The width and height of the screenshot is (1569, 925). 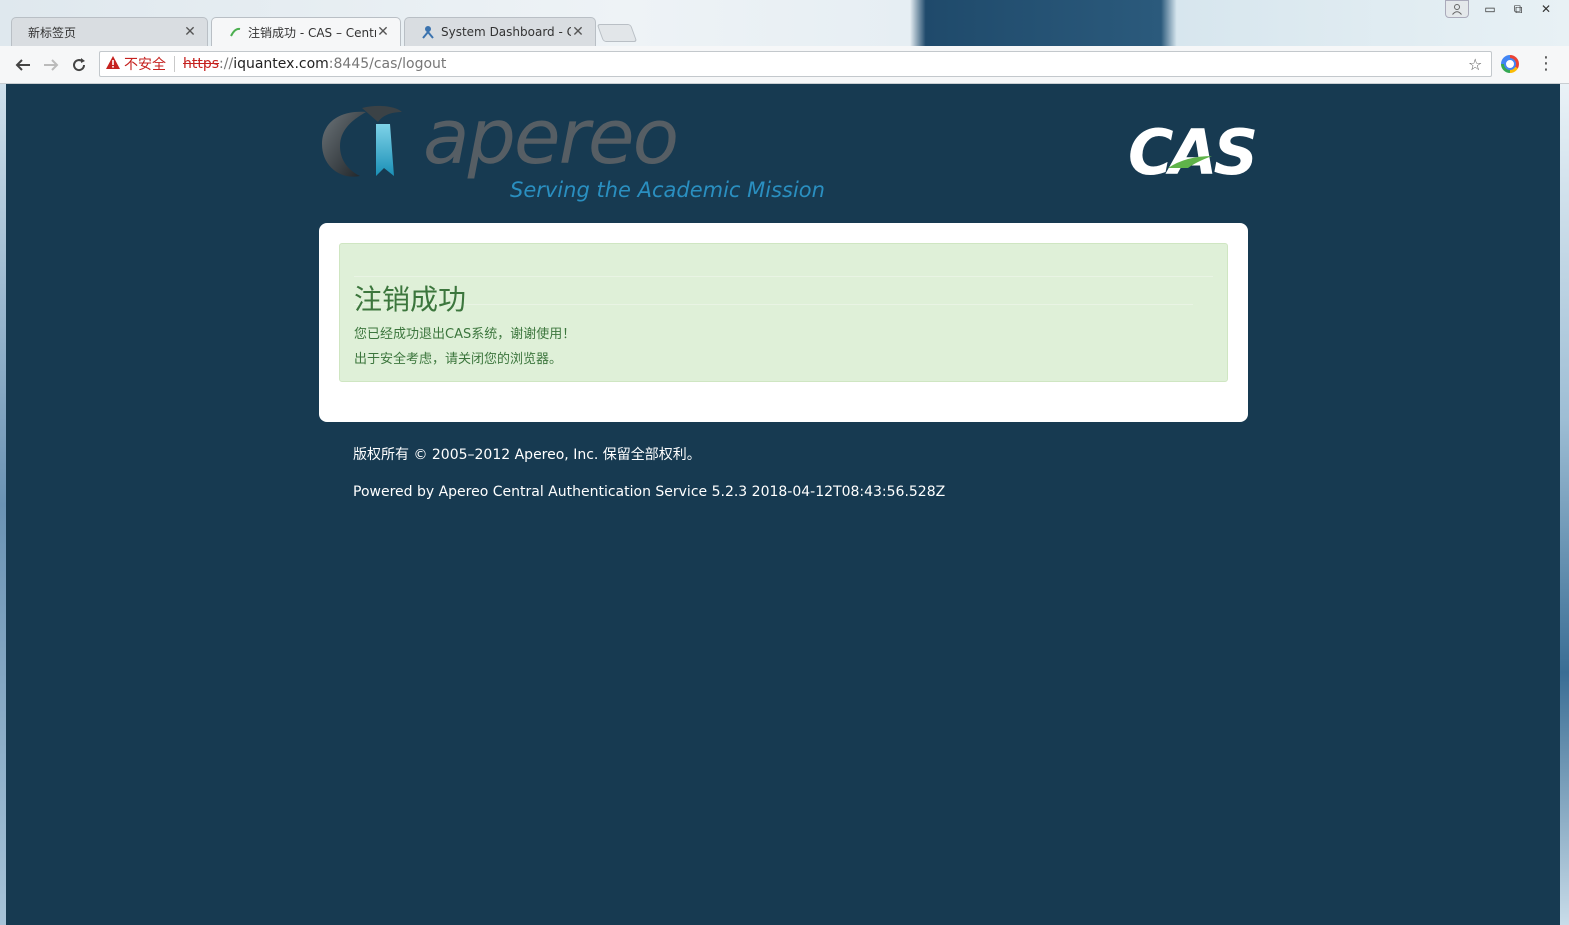 What do you see at coordinates (362, 141) in the screenshot?
I see `apereo-logo-mark-icon` at bounding box center [362, 141].